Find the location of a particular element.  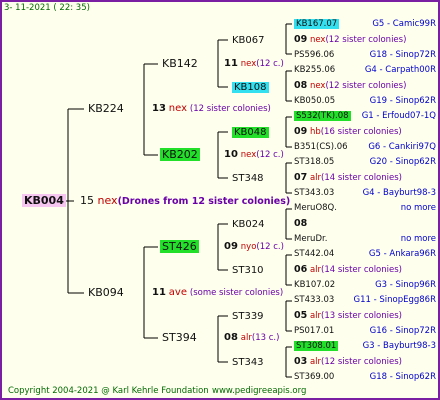

gggp-code: G4 - Bayburt98-3 is located at coordinates (399, 192).